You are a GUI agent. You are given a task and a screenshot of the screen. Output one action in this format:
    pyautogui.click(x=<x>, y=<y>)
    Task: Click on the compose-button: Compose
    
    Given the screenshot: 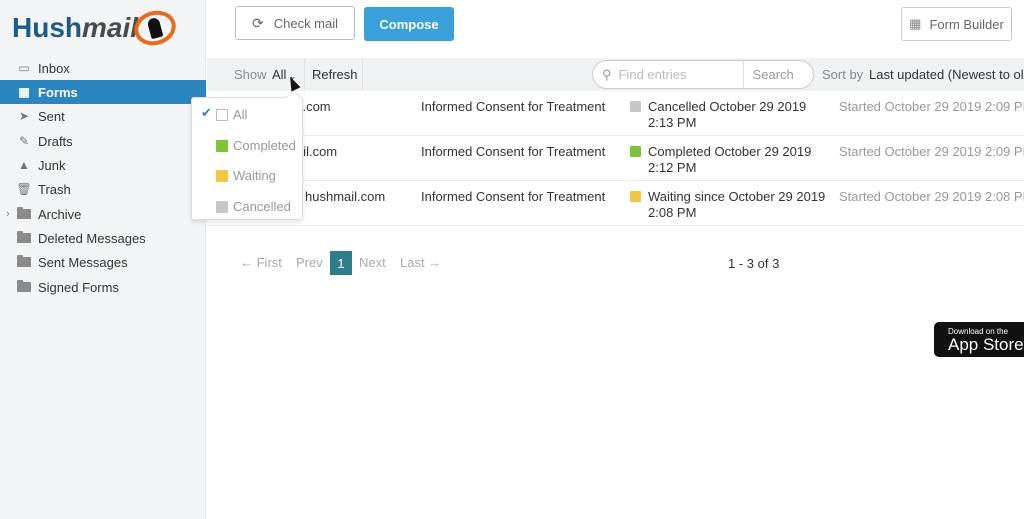 What is the action you would take?
    pyautogui.click(x=409, y=24)
    